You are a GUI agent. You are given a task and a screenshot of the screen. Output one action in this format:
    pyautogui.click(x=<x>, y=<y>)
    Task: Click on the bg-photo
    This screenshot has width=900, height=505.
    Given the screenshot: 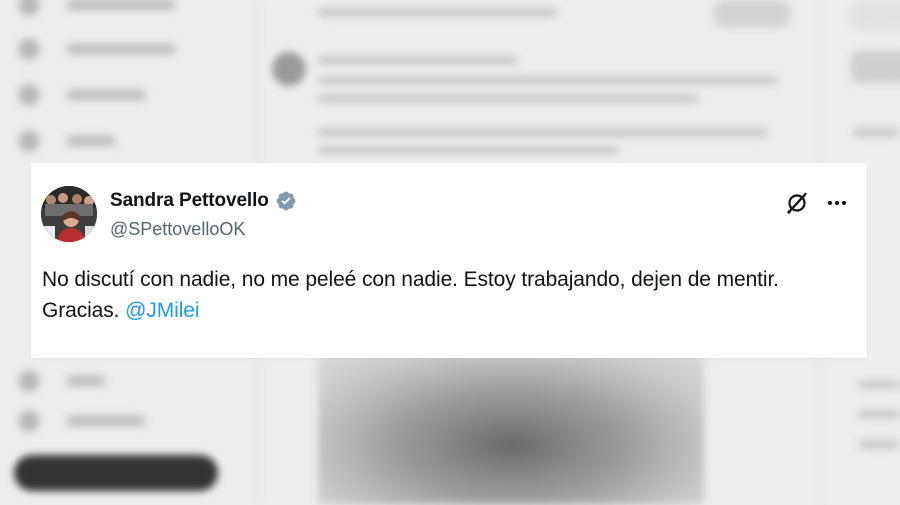 What is the action you would take?
    pyautogui.click(x=511, y=430)
    